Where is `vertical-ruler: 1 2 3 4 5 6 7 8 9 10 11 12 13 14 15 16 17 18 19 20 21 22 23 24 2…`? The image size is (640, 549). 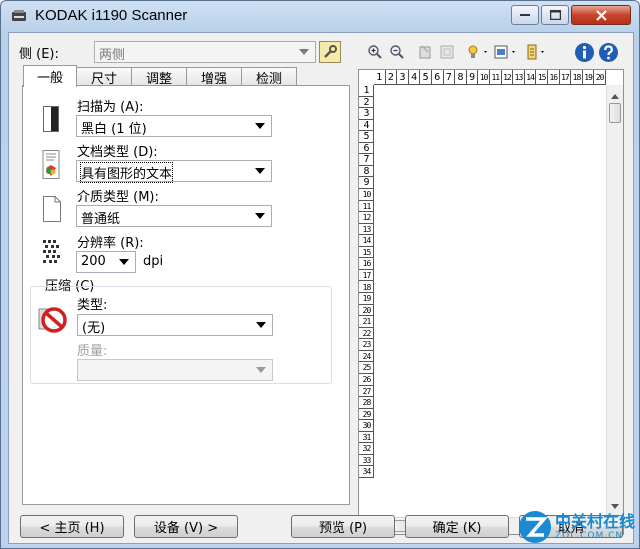
vertical-ruler: 1 2 3 4 5 6 7 8 9 10 11 12 13 14 15 16 17 18 19 20 21 22 23 24 2… is located at coordinates (366, 281).